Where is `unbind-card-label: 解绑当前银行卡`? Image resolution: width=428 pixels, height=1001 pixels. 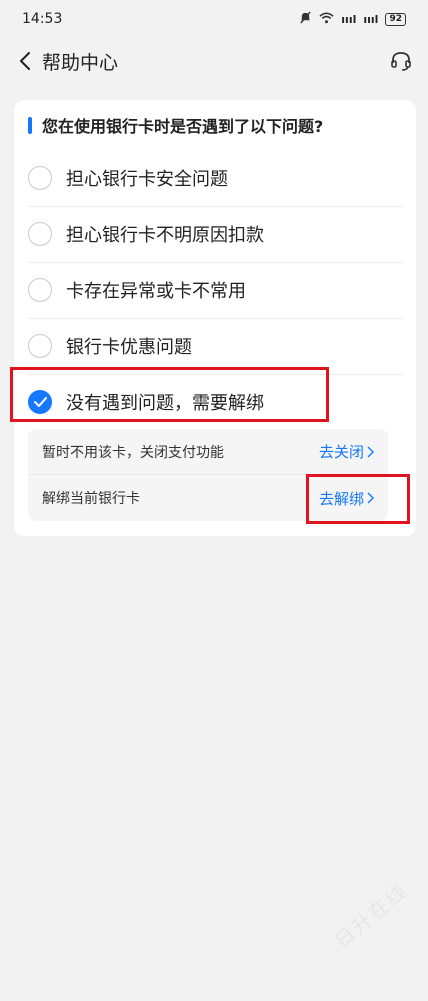 unbind-card-label: 解绑当前银行卡 is located at coordinates (91, 499).